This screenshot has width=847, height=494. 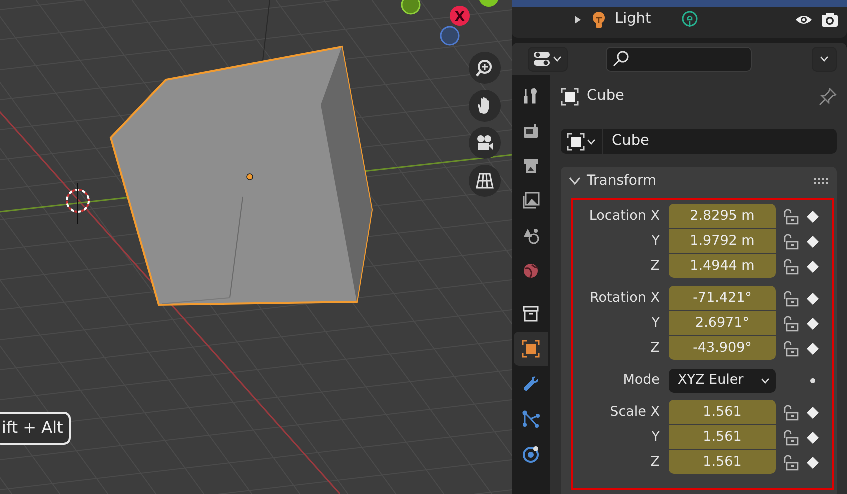 What do you see at coordinates (531, 419) in the screenshot?
I see `nodes-icon` at bounding box center [531, 419].